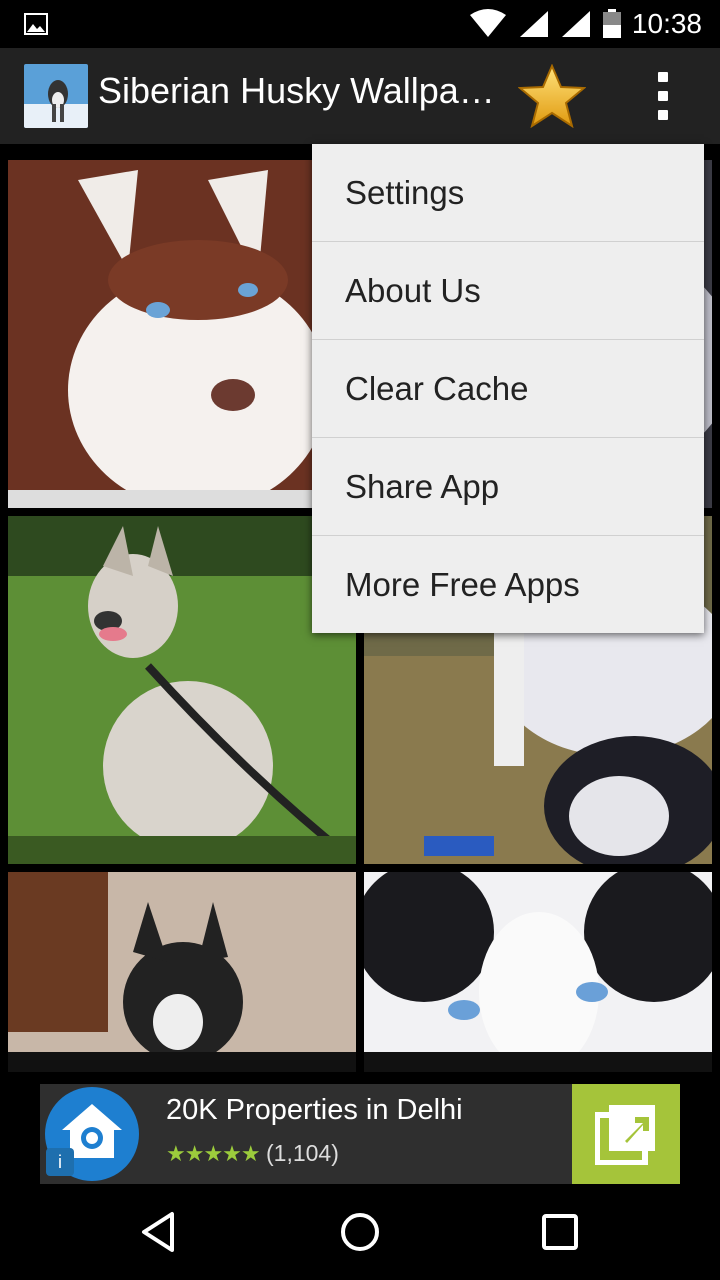 The image size is (720, 1280). What do you see at coordinates (663, 77) in the screenshot?
I see `overflow-menu-icon` at bounding box center [663, 77].